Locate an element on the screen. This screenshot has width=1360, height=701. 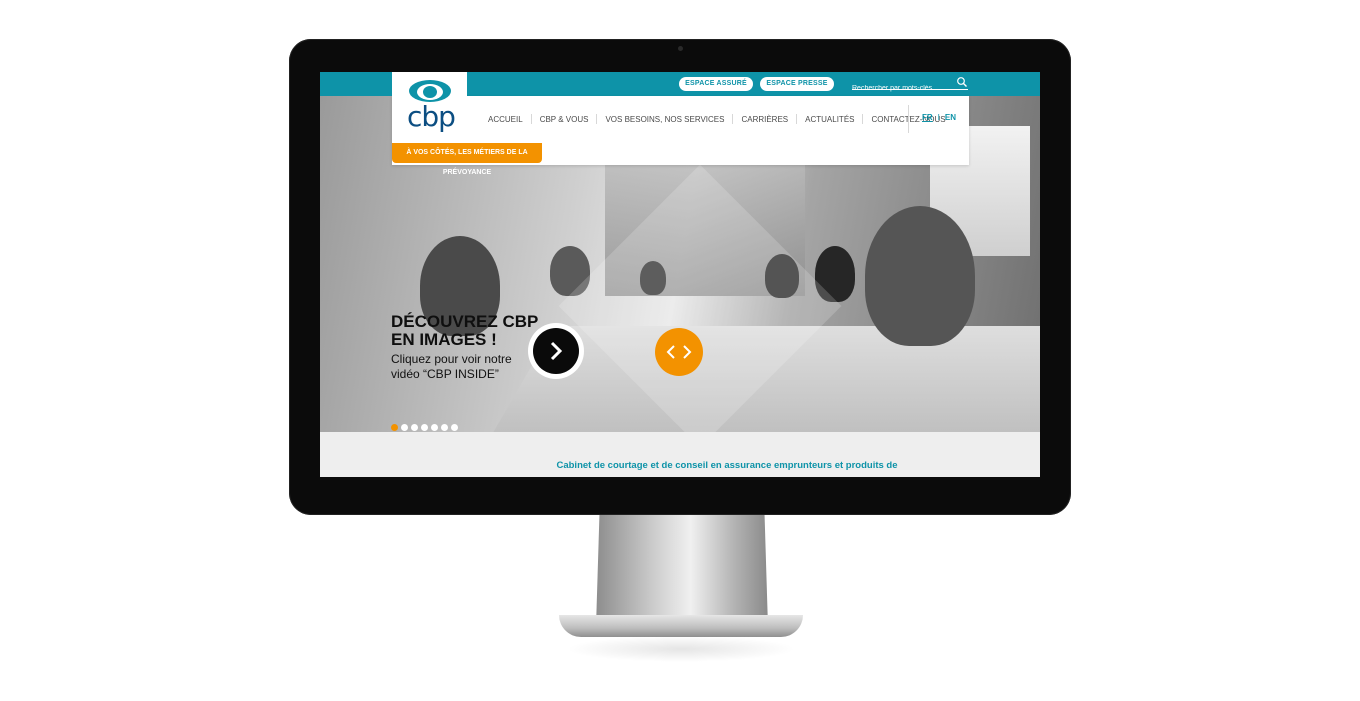
nav-item-actualites: ACTUALITÉS is located at coordinates (829, 119).